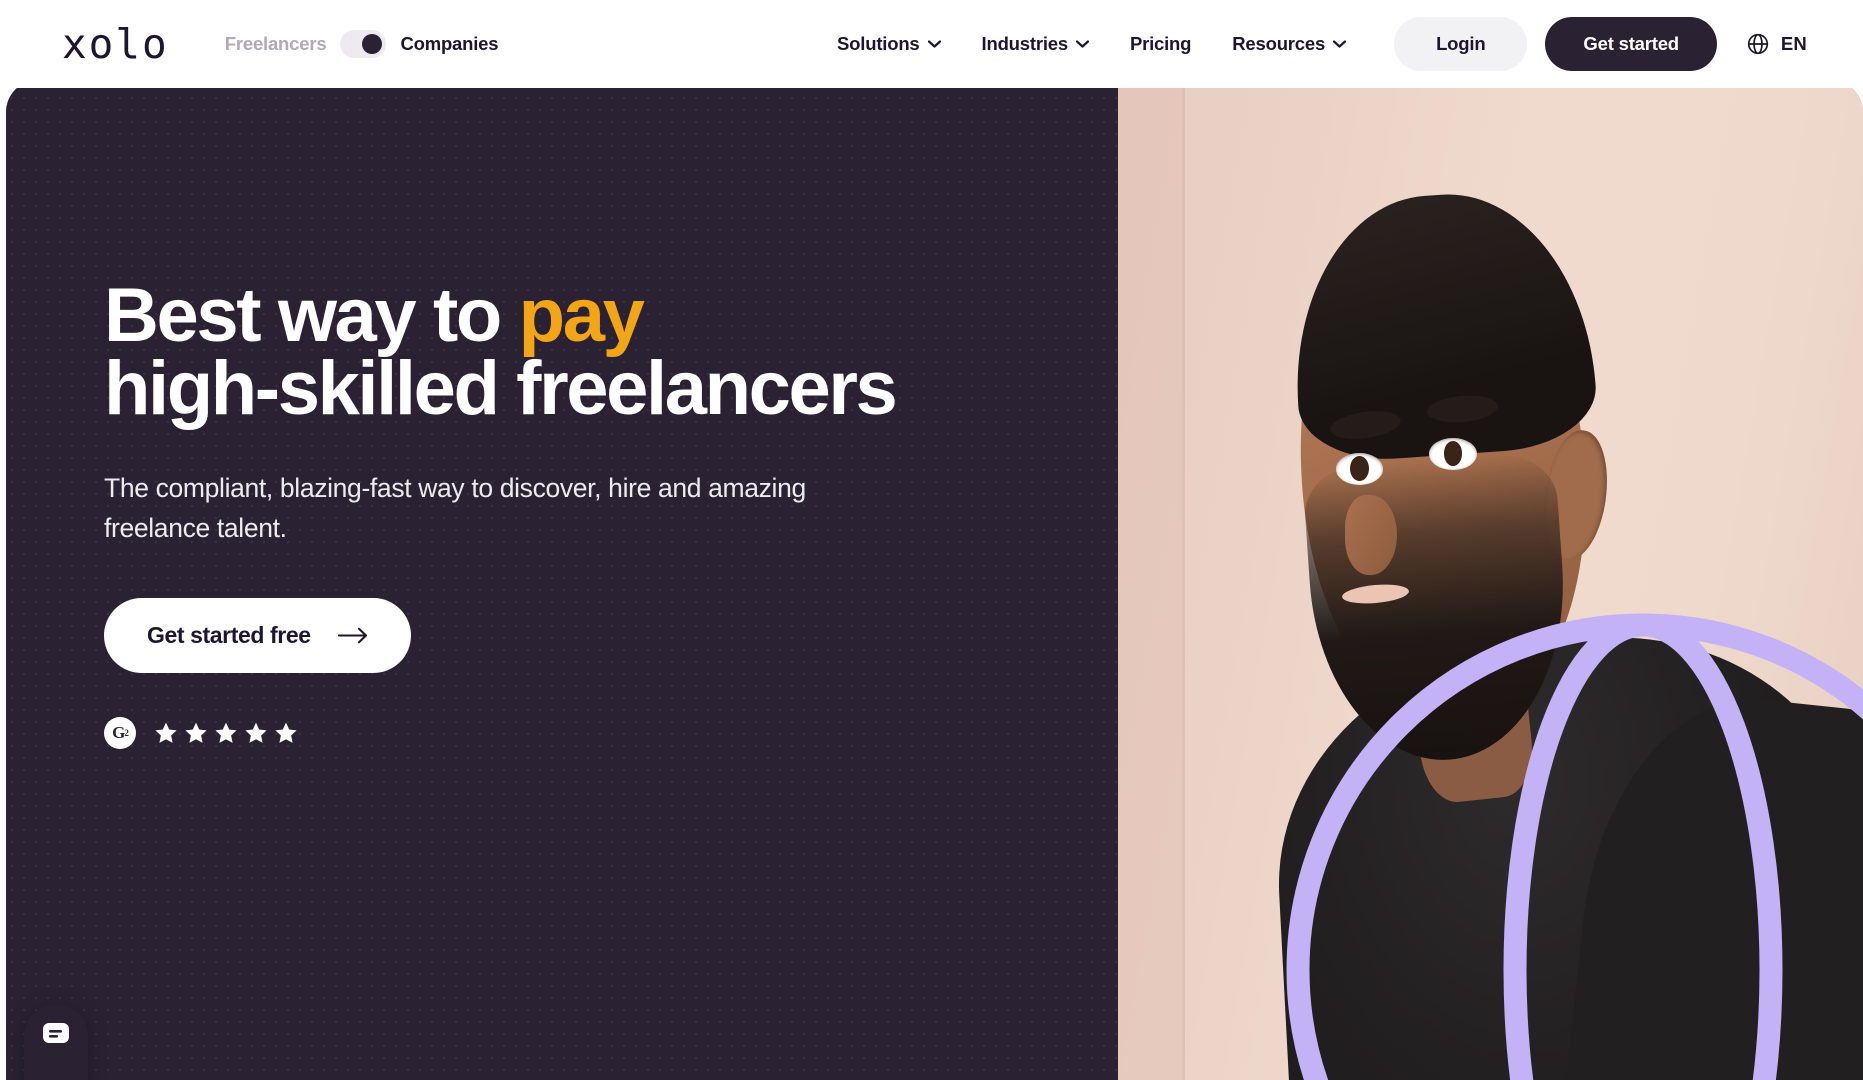 This screenshot has height=1080, width=1863. What do you see at coordinates (1025, 43) in the screenshot?
I see `nav-label: Industries` at bounding box center [1025, 43].